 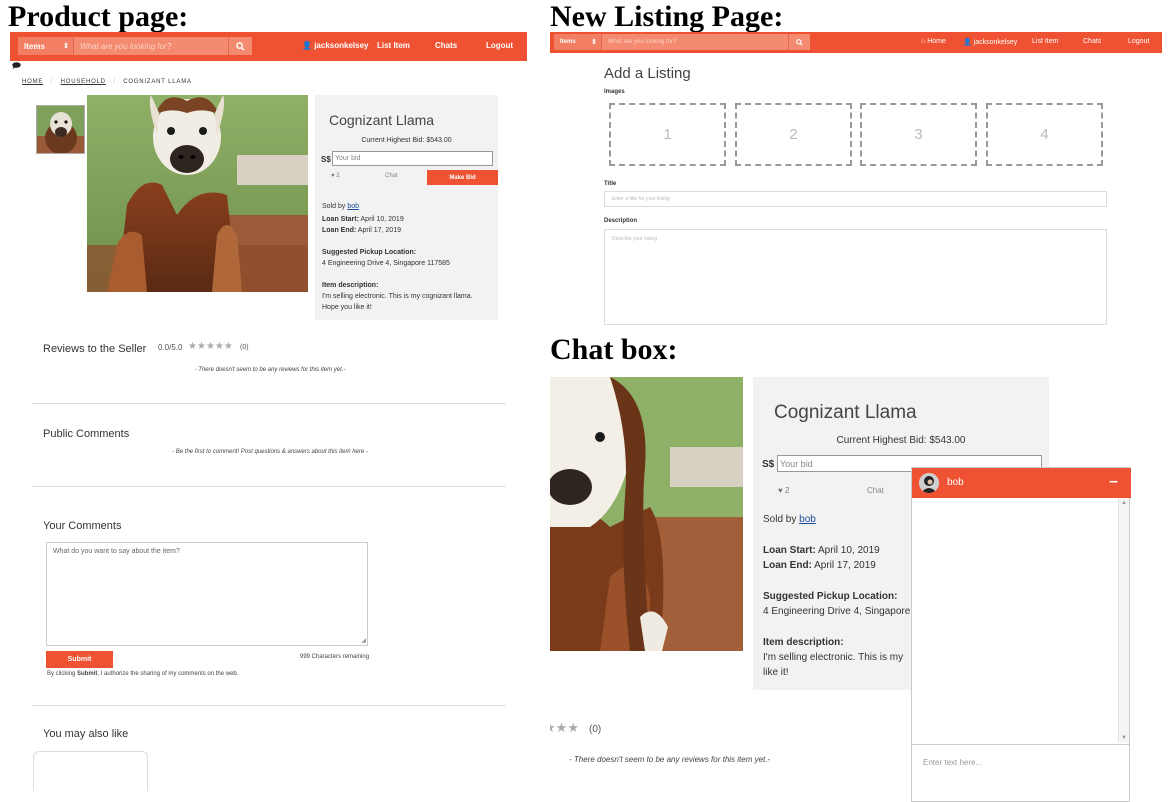 What do you see at coordinates (667, 16) in the screenshot?
I see `new-listing-heading: New Listing Page:` at bounding box center [667, 16].